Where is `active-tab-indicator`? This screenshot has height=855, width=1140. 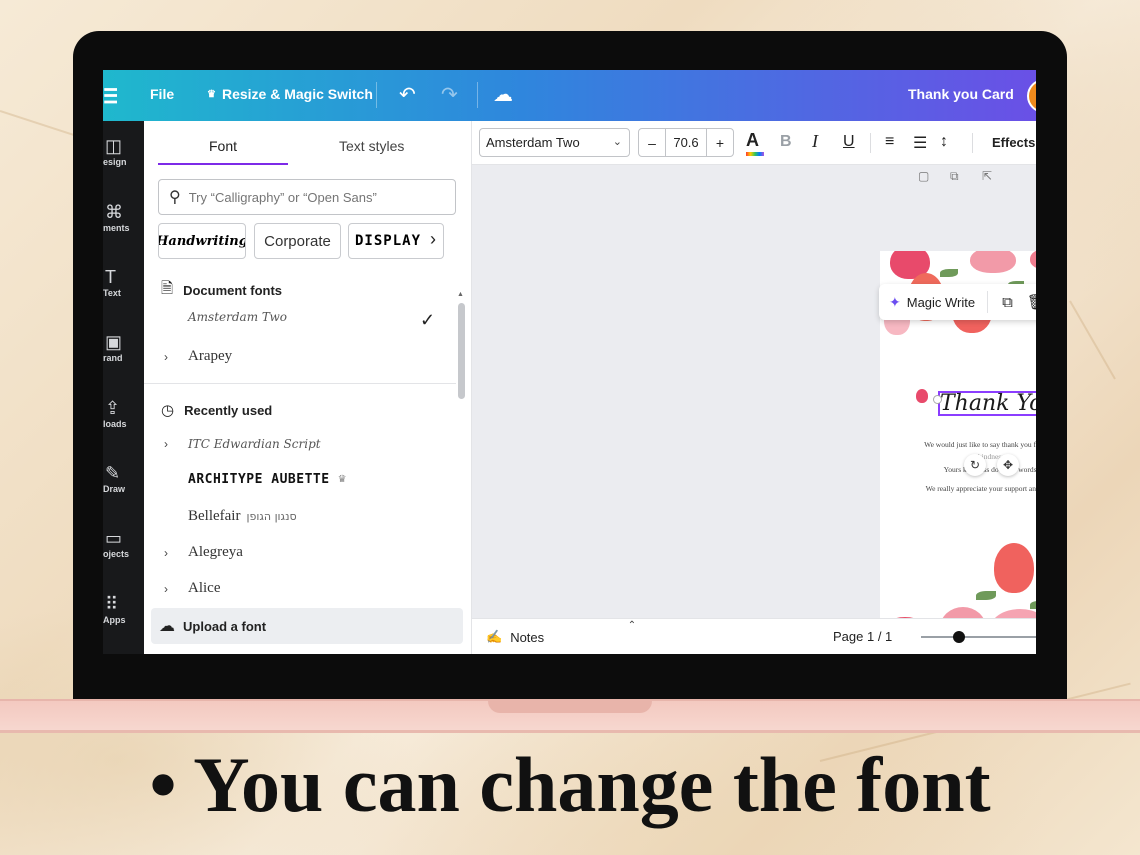 active-tab-indicator is located at coordinates (223, 164).